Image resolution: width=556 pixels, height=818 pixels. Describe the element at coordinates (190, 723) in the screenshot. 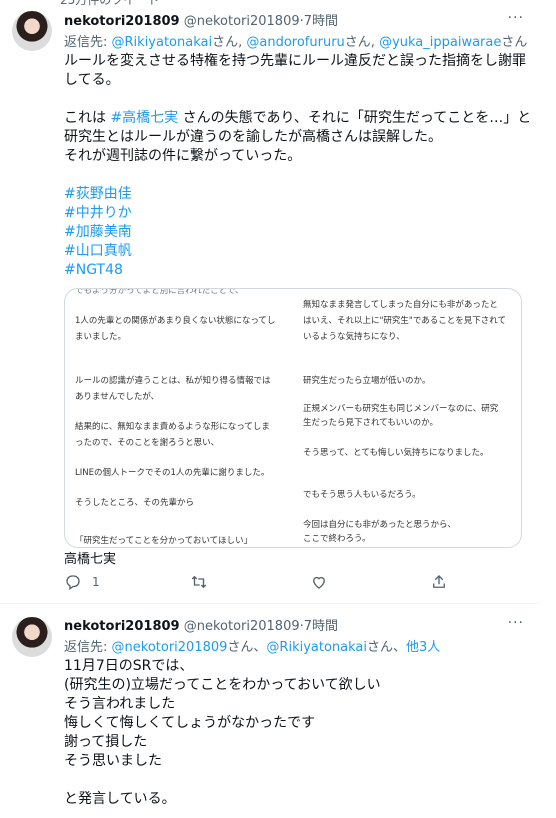

I see `tweet-text-line: 悔しくて悔しくてしょうがなかったです` at that location.